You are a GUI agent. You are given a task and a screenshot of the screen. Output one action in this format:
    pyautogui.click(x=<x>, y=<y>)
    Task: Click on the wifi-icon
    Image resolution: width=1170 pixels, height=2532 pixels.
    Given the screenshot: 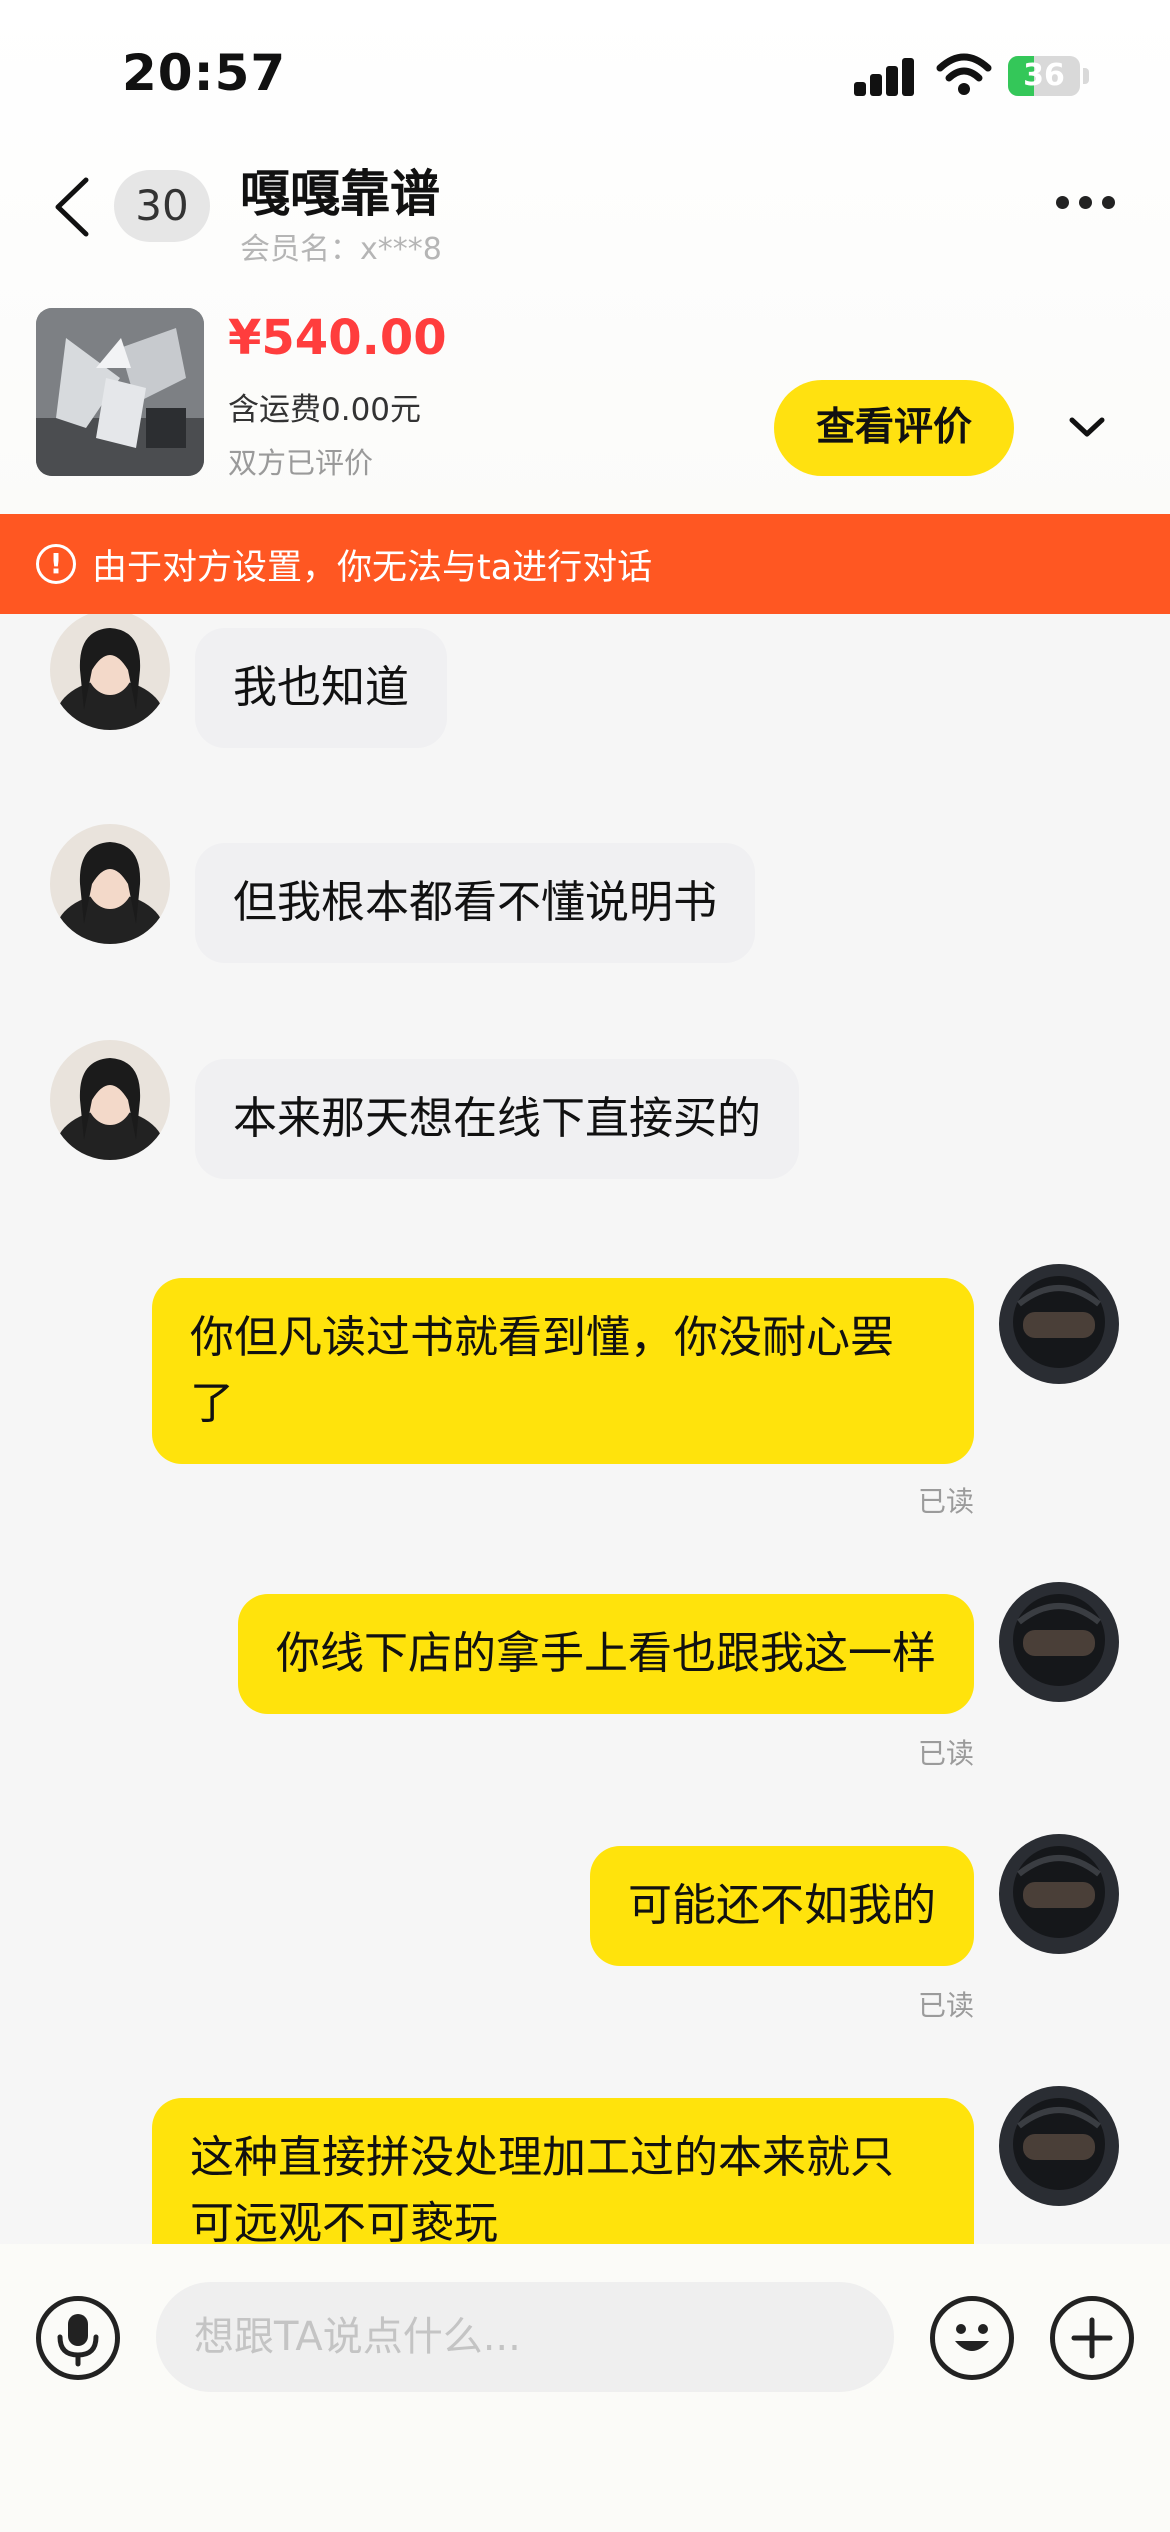 What is the action you would take?
    pyautogui.click(x=964, y=74)
    